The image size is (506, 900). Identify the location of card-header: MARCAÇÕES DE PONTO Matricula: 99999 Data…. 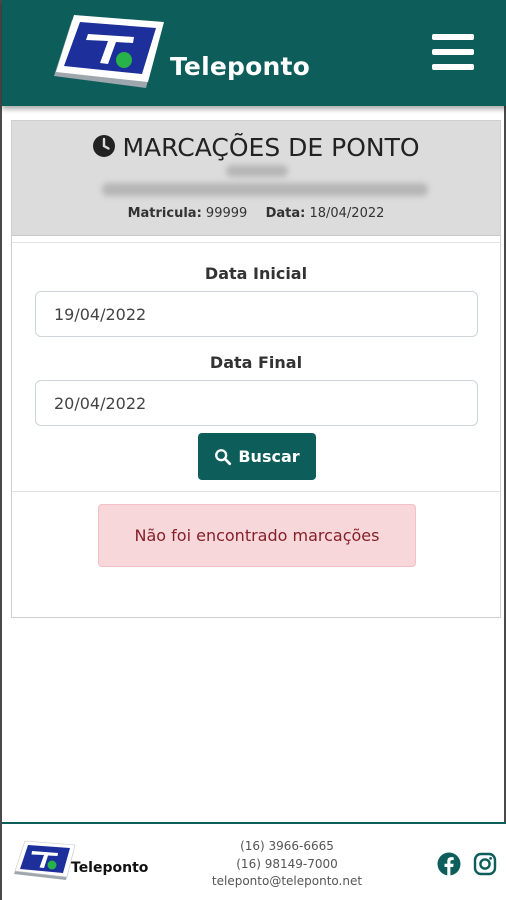
(256, 178).